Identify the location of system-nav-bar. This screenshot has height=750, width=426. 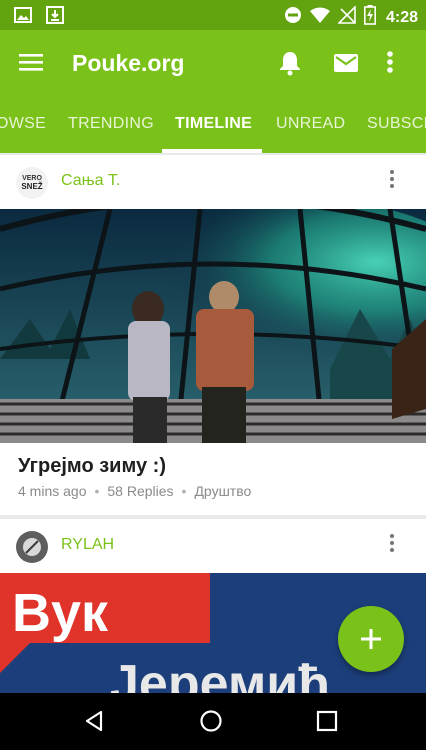
(213, 721).